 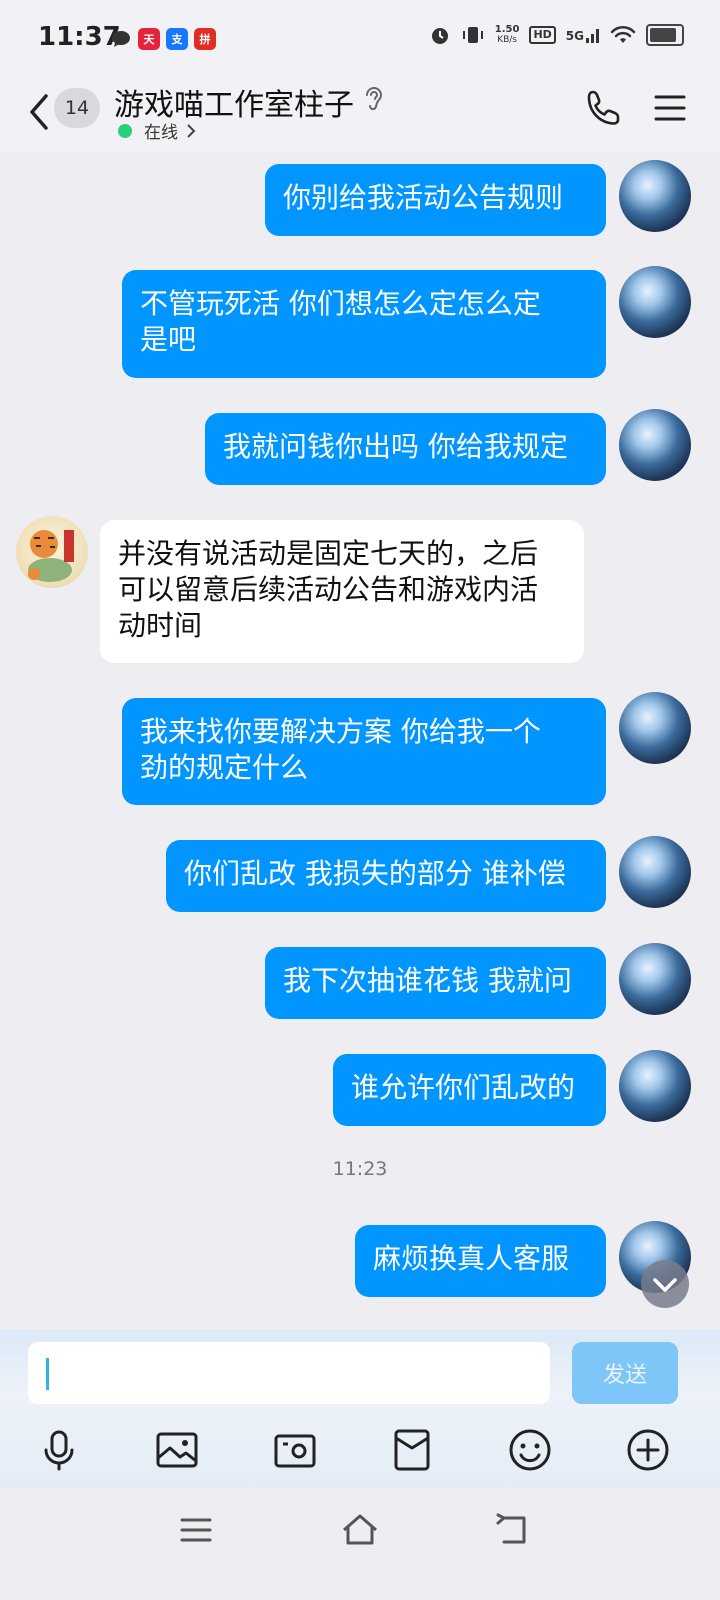 What do you see at coordinates (386, 876) in the screenshot?
I see `message-bubble-outgoing: 你们乱改 我损失的部分 谁补偿` at bounding box center [386, 876].